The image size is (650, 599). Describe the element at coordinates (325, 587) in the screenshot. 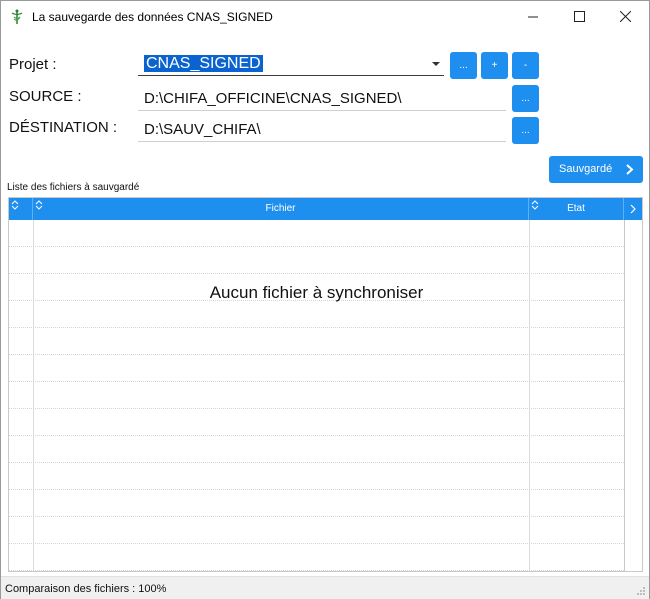

I see `status-bar: Comparaison des fichiers : 100%` at that location.